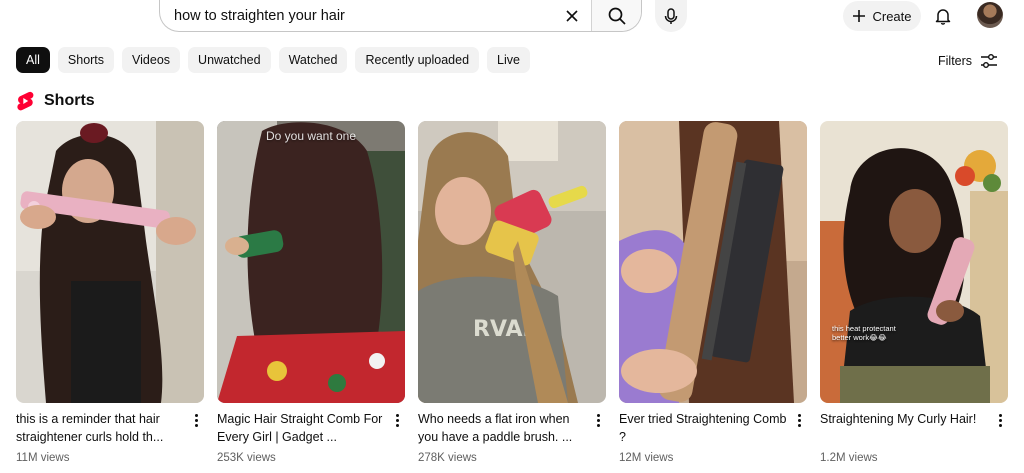  I want to click on chip-all: All, so click(33, 60).